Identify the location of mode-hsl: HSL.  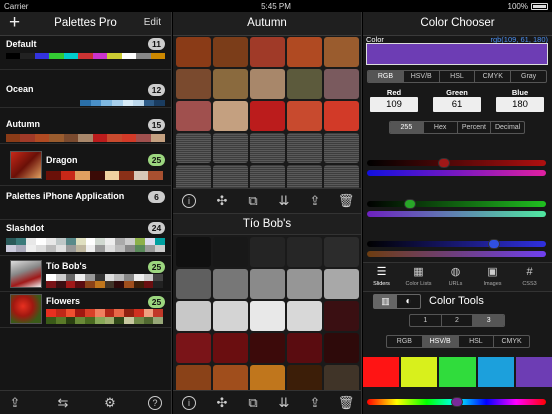
(456, 76).